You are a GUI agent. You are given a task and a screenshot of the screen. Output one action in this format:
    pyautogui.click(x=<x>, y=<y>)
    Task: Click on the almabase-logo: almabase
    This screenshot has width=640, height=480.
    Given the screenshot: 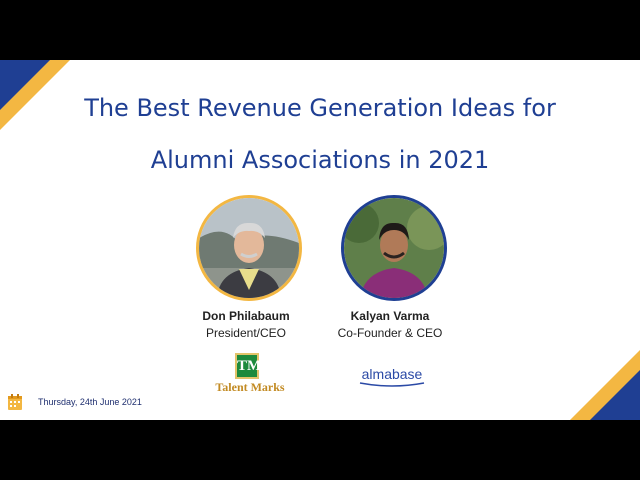 What is the action you would take?
    pyautogui.click(x=392, y=378)
    